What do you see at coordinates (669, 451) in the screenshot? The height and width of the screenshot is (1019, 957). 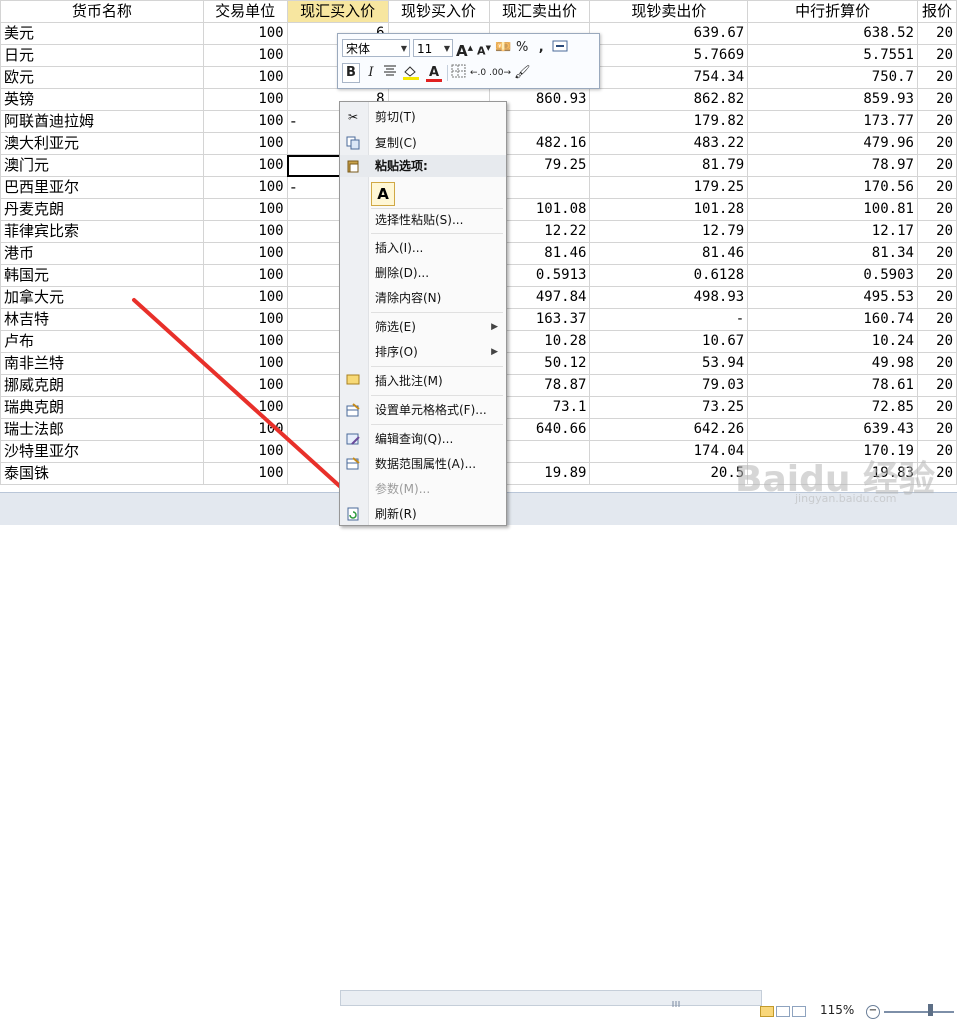 I see `value-cell: 174.04` at bounding box center [669, 451].